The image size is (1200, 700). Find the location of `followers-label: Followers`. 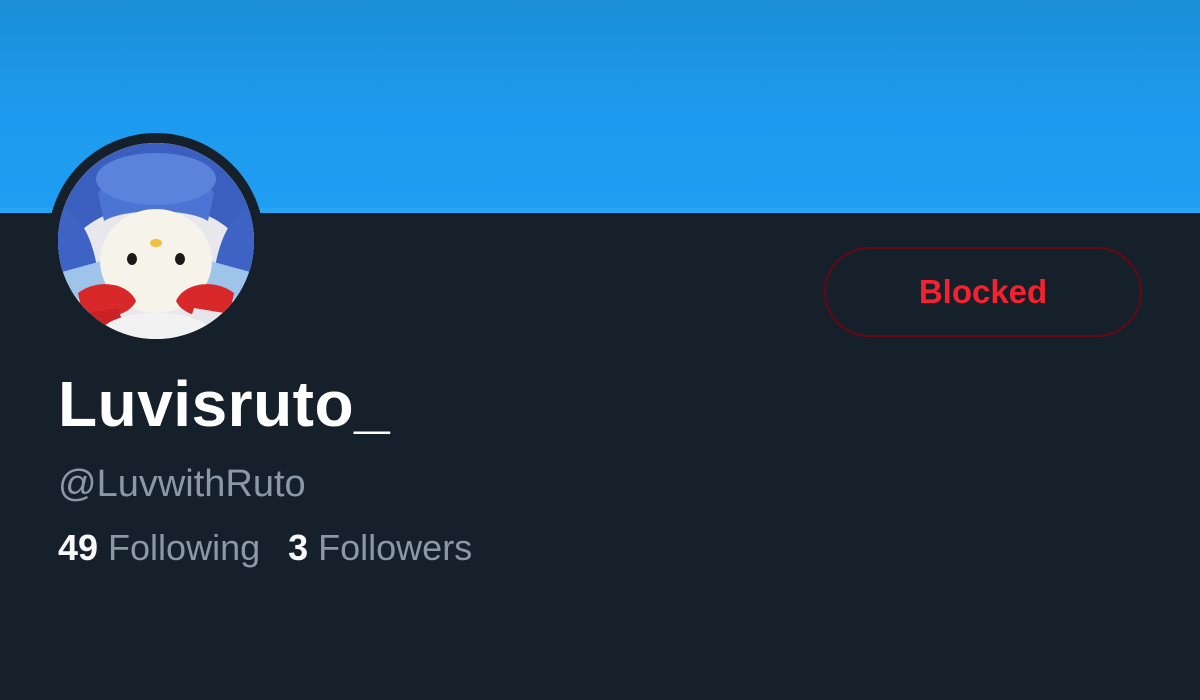

followers-label: Followers is located at coordinates (395, 547).